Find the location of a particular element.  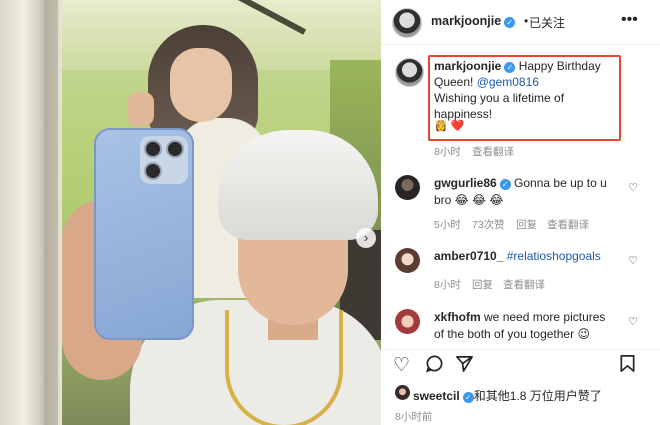

comment-body-line2: of the both of you together 😉 is located at coordinates (512, 334).